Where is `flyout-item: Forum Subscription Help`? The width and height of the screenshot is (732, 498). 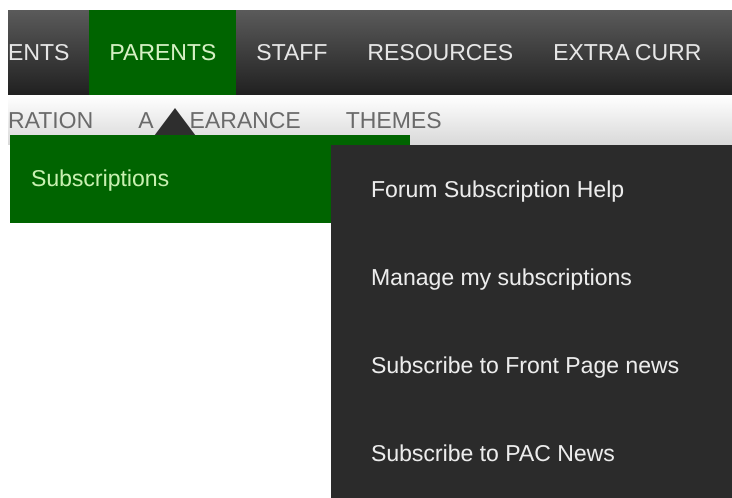 flyout-item: Forum Subscription Help is located at coordinates (531, 189).